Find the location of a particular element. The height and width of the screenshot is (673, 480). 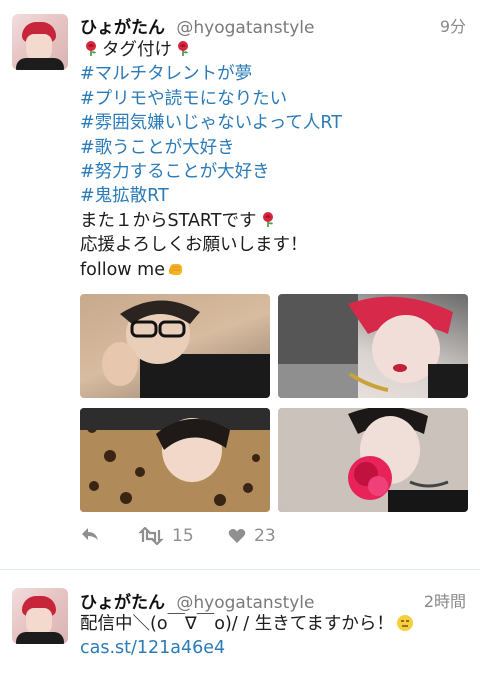

timestamp: 2時間 is located at coordinates (445, 600).